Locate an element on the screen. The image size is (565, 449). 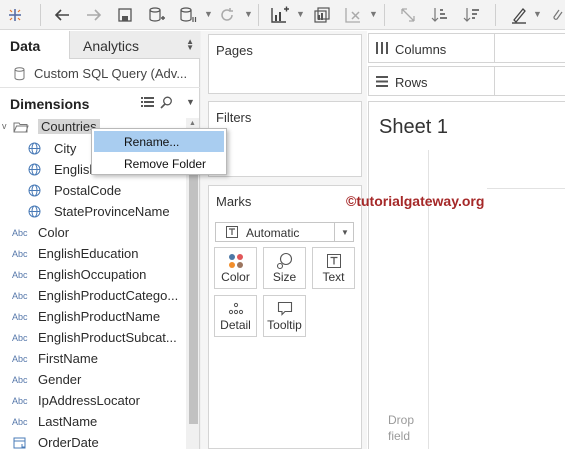
field-label: FirstName is located at coordinates (68, 358).